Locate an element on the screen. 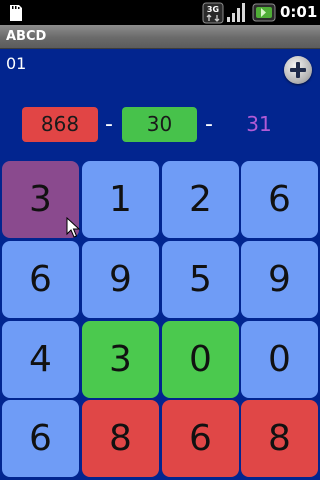  mouse-pointer-icon is located at coordinates (73, 227).